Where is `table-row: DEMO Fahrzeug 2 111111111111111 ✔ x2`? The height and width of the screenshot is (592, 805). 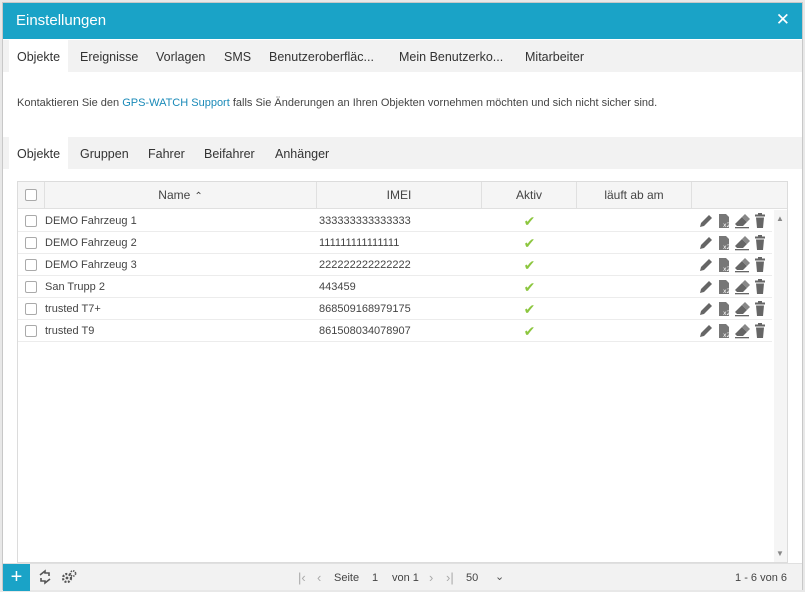 table-row: DEMO Fahrzeug 2 111111111111111 ✔ x2 is located at coordinates (395, 243).